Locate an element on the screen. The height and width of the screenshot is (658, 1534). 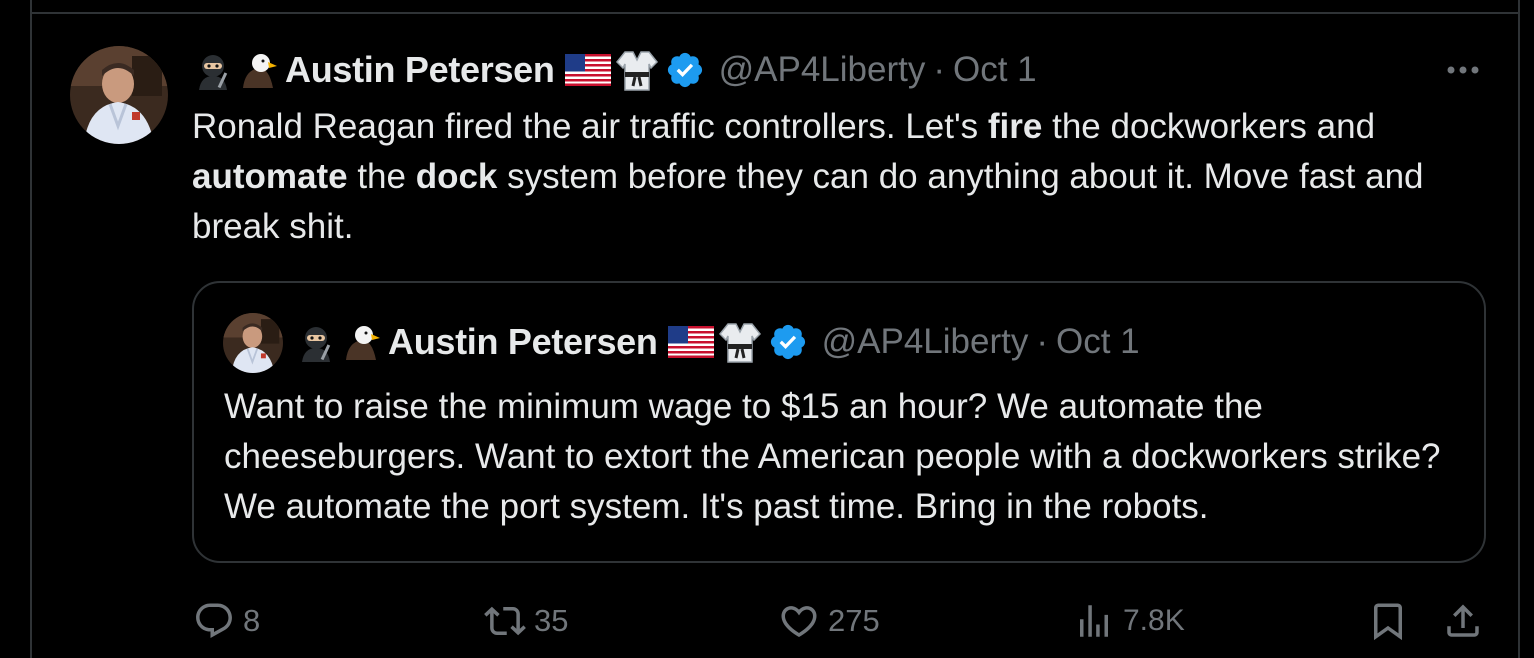
reply-count: 8 is located at coordinates (252, 620).